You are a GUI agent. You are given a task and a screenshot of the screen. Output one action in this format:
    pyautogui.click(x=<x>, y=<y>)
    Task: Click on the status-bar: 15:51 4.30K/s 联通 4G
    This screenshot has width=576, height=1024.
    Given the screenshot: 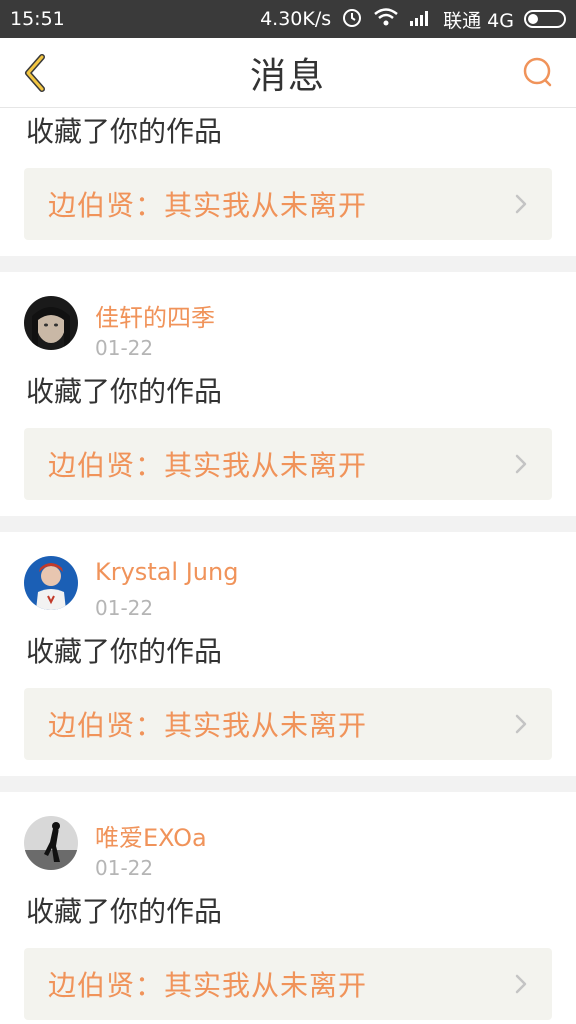 What is the action you would take?
    pyautogui.click(x=288, y=19)
    